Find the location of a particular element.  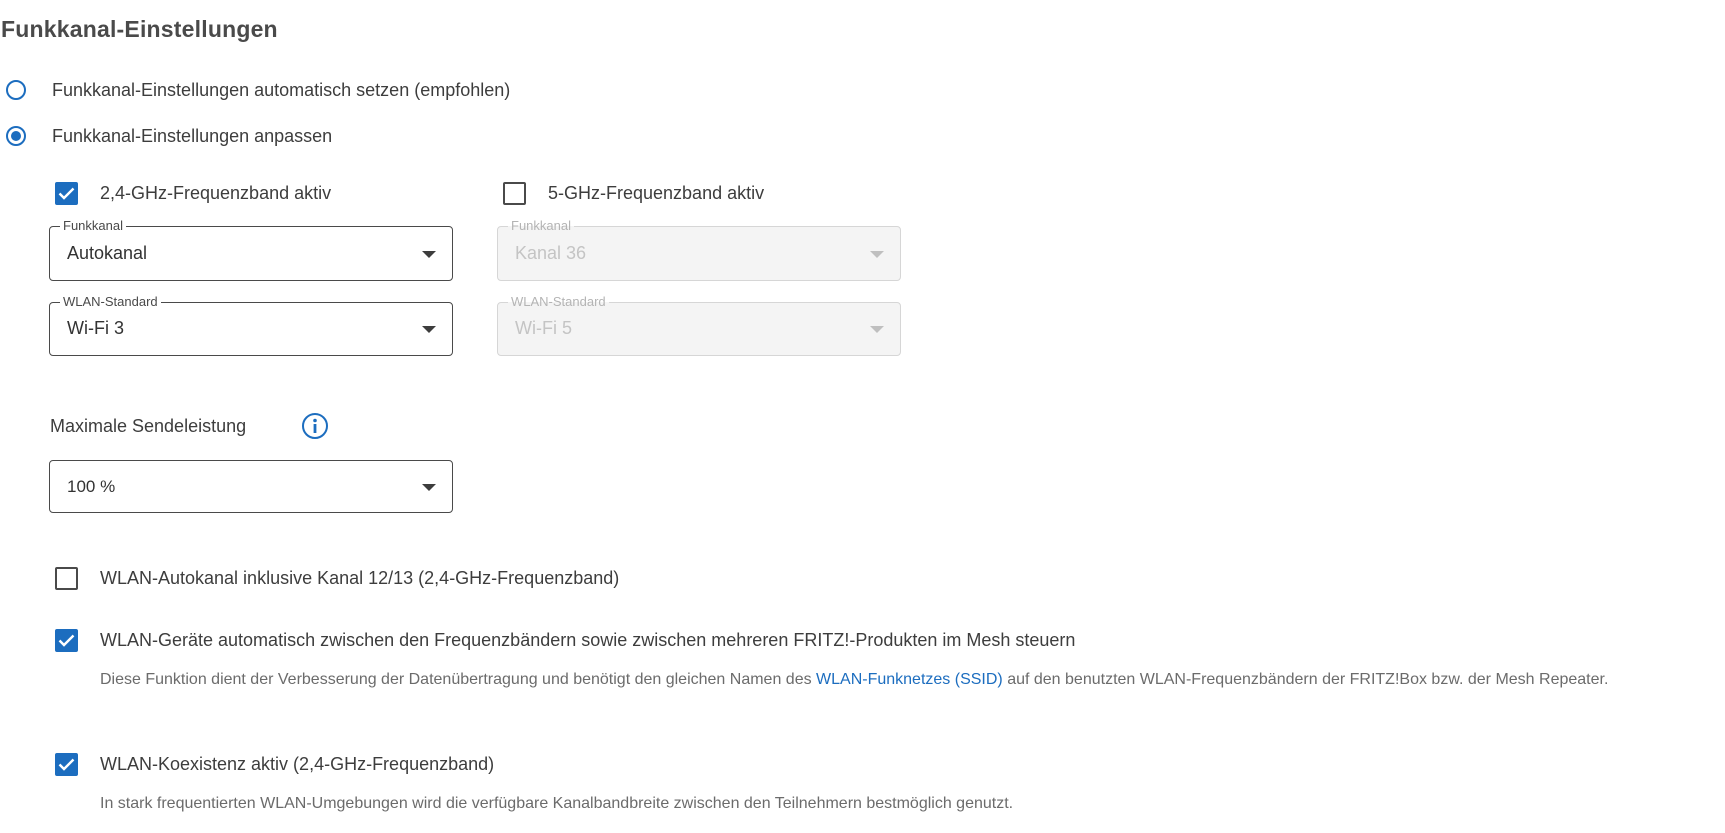

band24-standard-legend: WLAN-Standard is located at coordinates (110, 302).